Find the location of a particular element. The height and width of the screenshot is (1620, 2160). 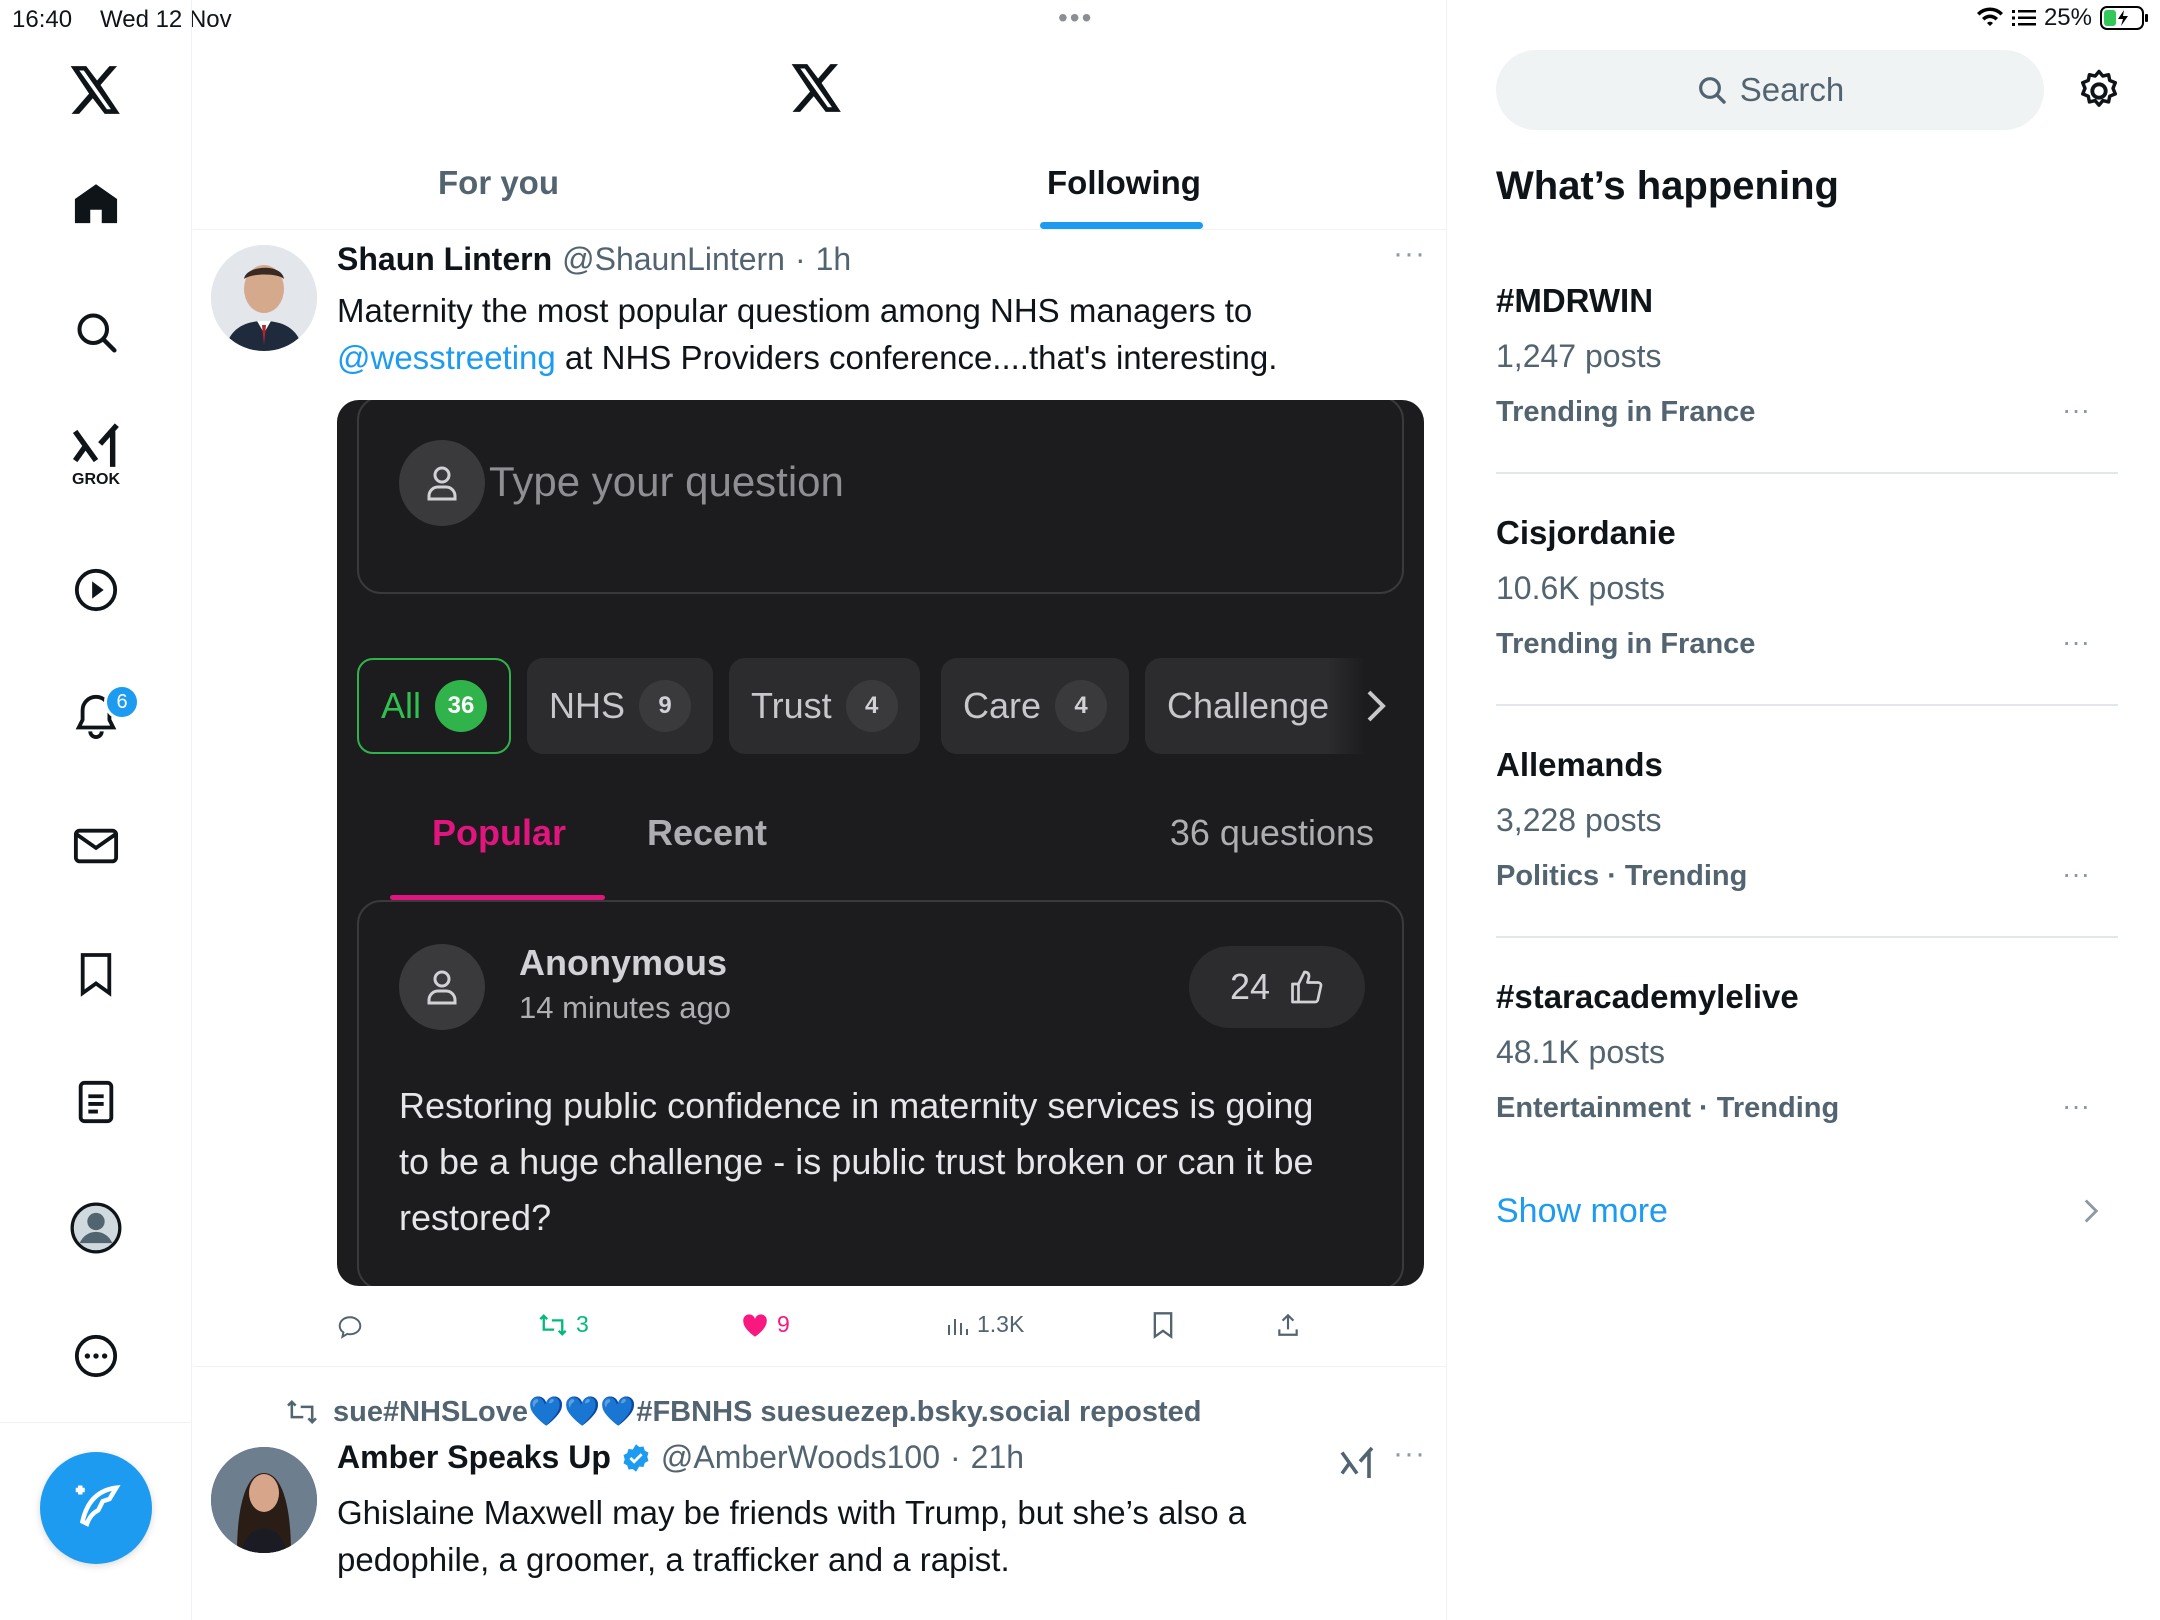

heart-icon is located at coordinates (755, 1325).